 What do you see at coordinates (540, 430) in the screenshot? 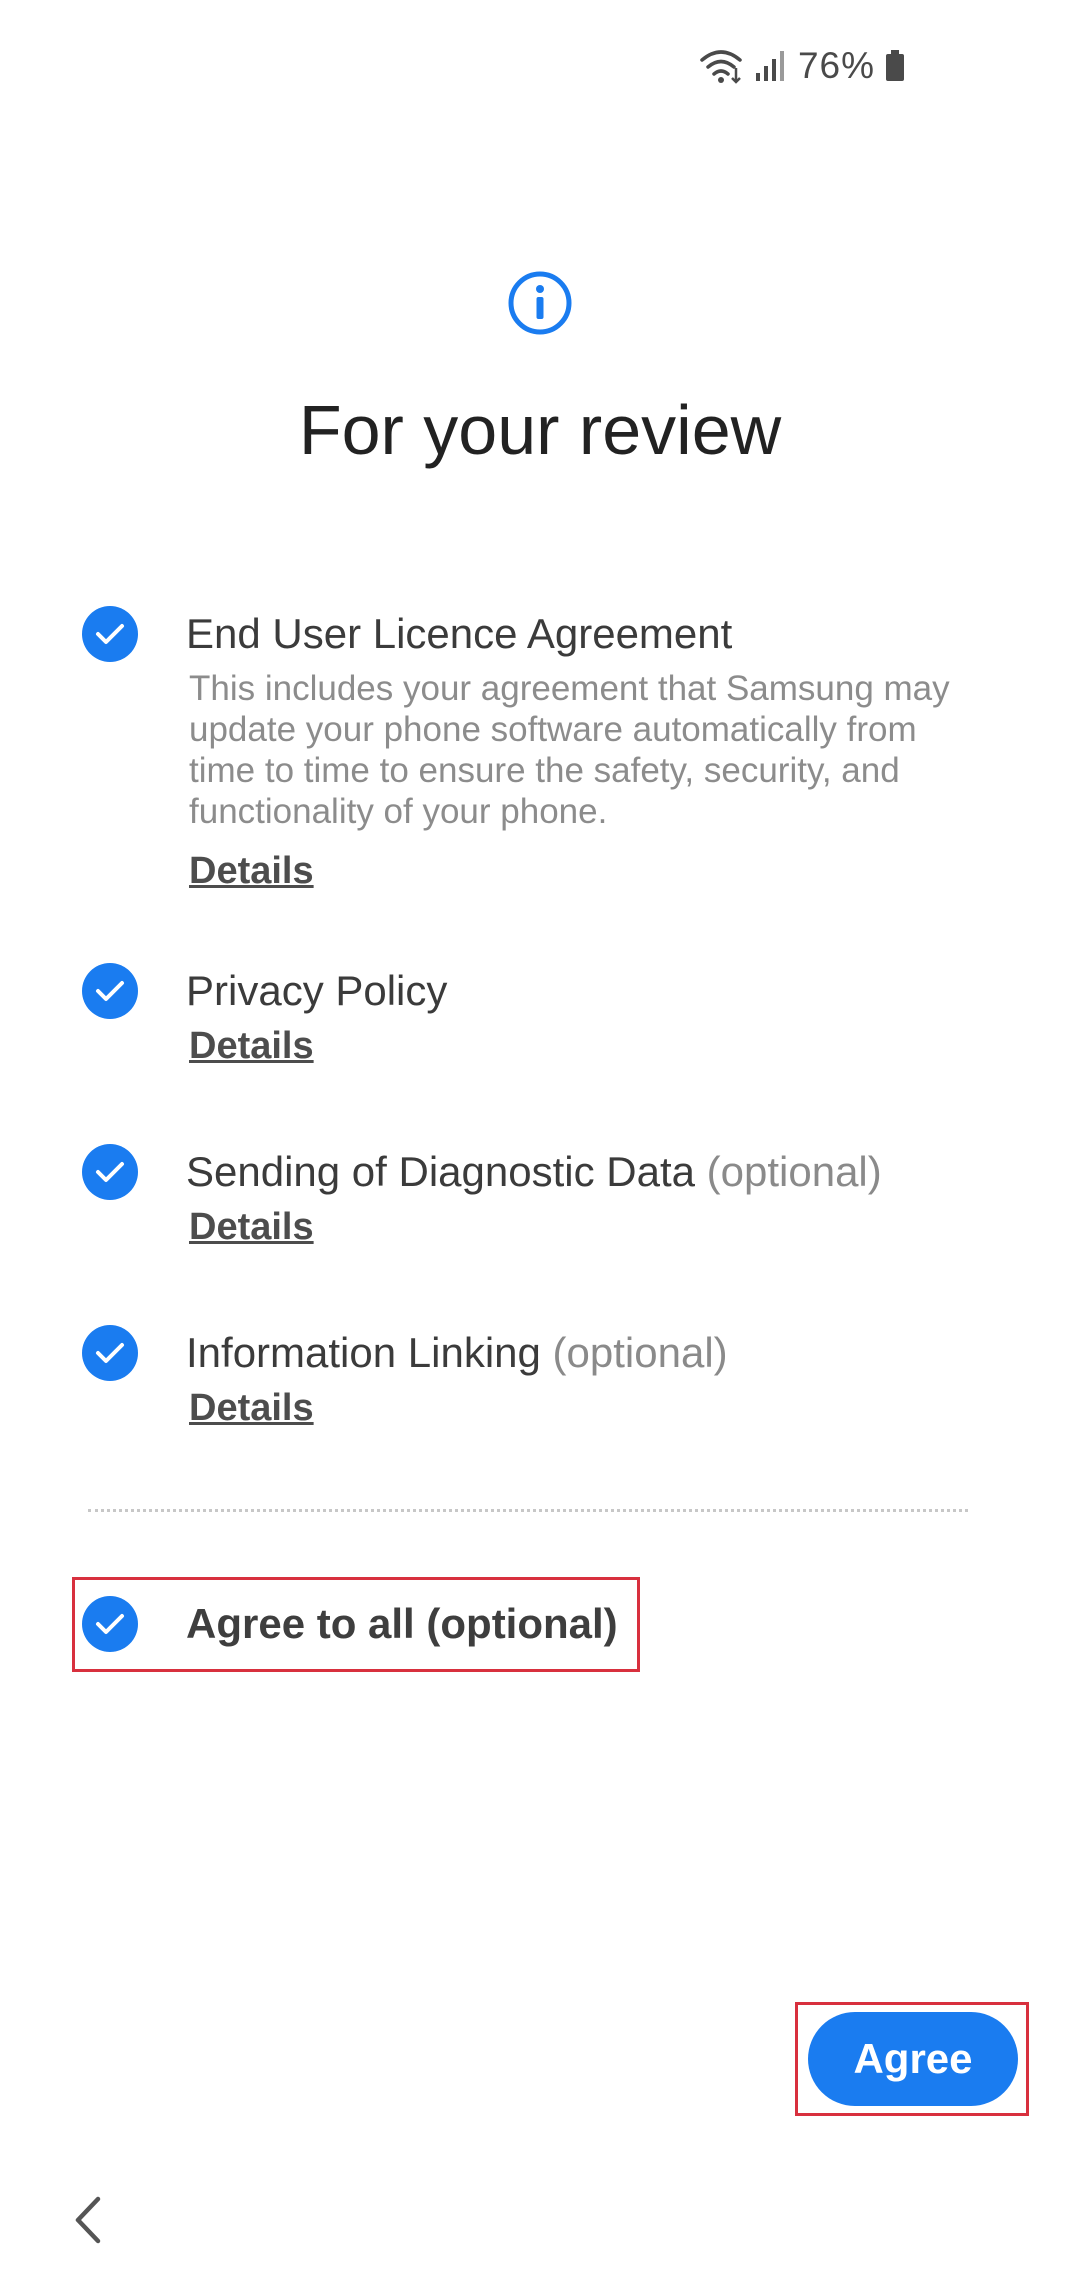
I see `page-title: For your review` at bounding box center [540, 430].